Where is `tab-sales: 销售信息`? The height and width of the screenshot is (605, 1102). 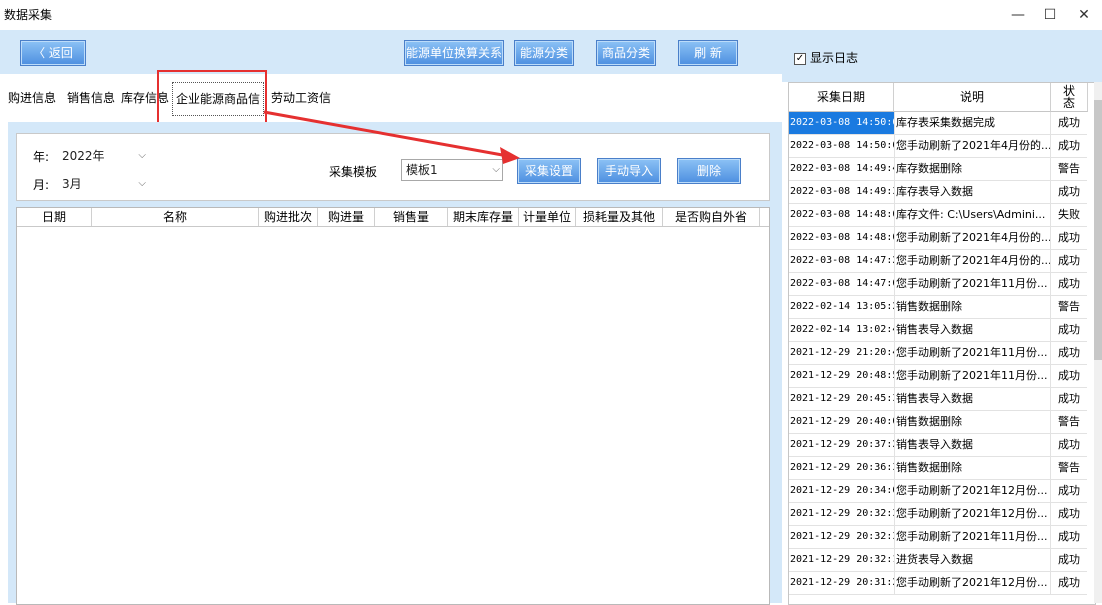 tab-sales: 销售信息 is located at coordinates (91, 98).